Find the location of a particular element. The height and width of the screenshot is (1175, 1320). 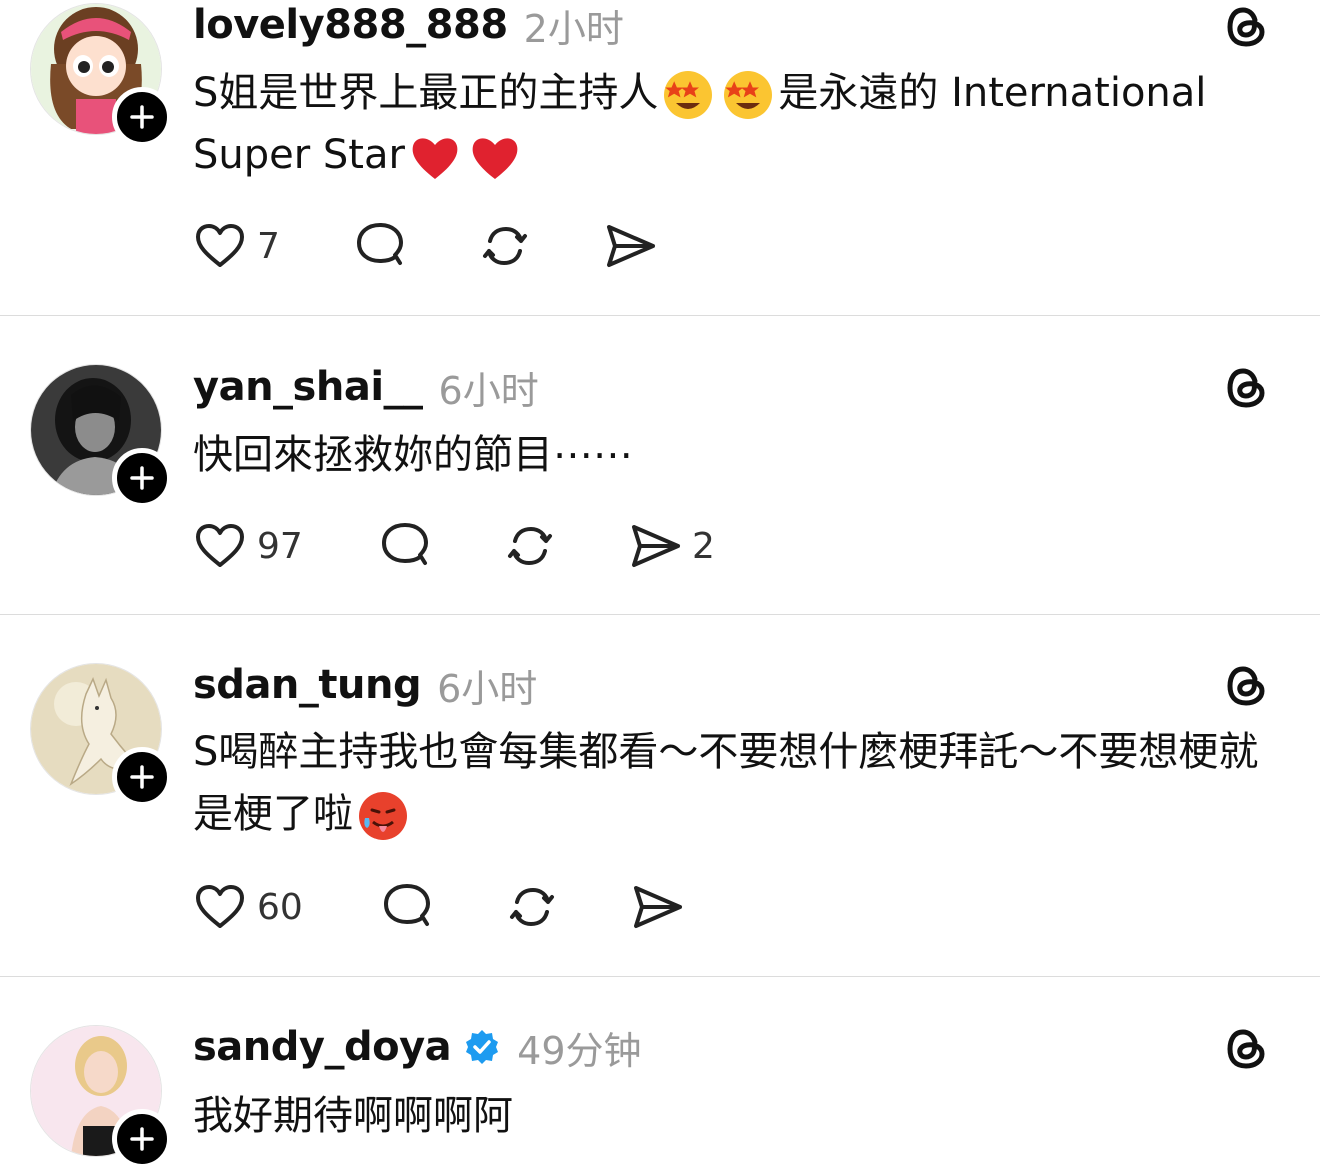

post-text: S喝醉主持我也會每集都看～不要想什麼梗拜託～不要想梗就是梗了啦 is located at coordinates (733, 783).